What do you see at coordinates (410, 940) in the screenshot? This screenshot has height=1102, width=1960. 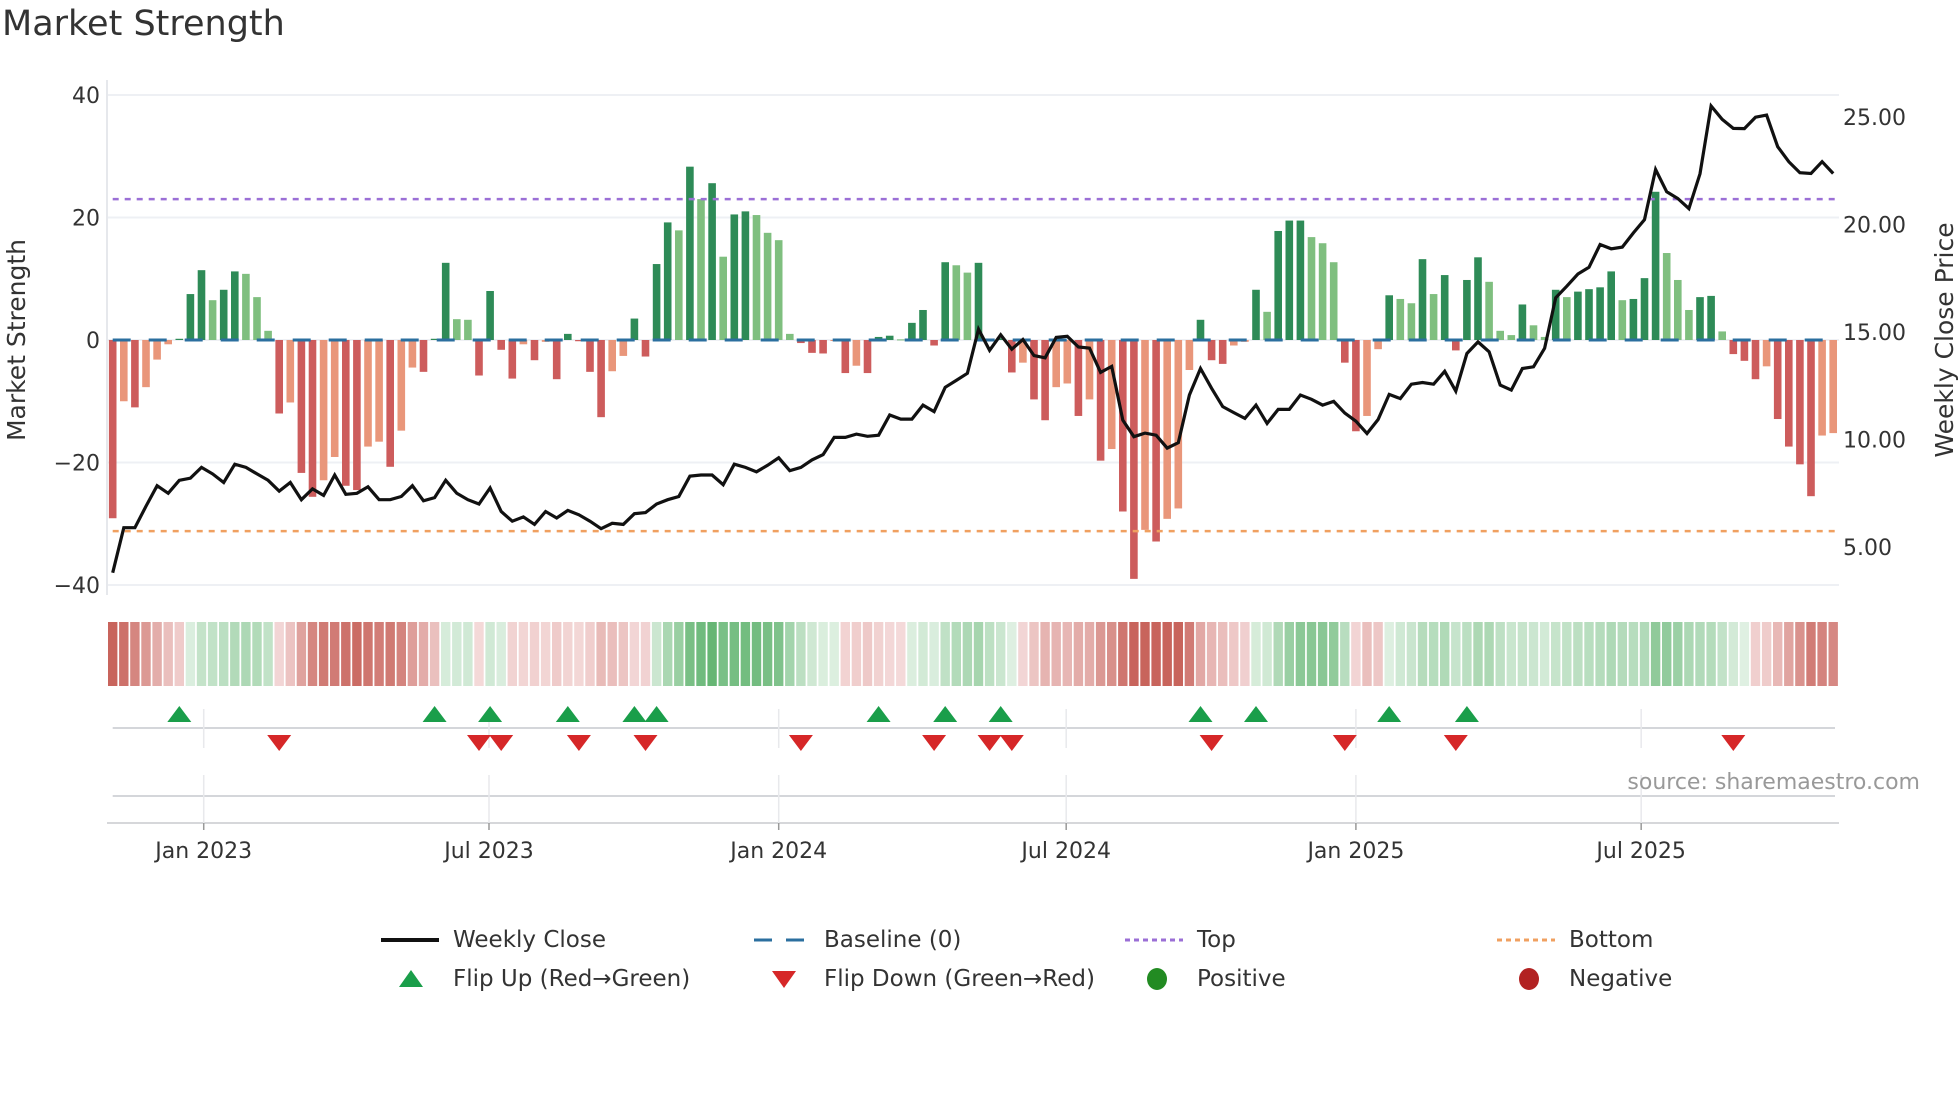 I see `line-icon` at bounding box center [410, 940].